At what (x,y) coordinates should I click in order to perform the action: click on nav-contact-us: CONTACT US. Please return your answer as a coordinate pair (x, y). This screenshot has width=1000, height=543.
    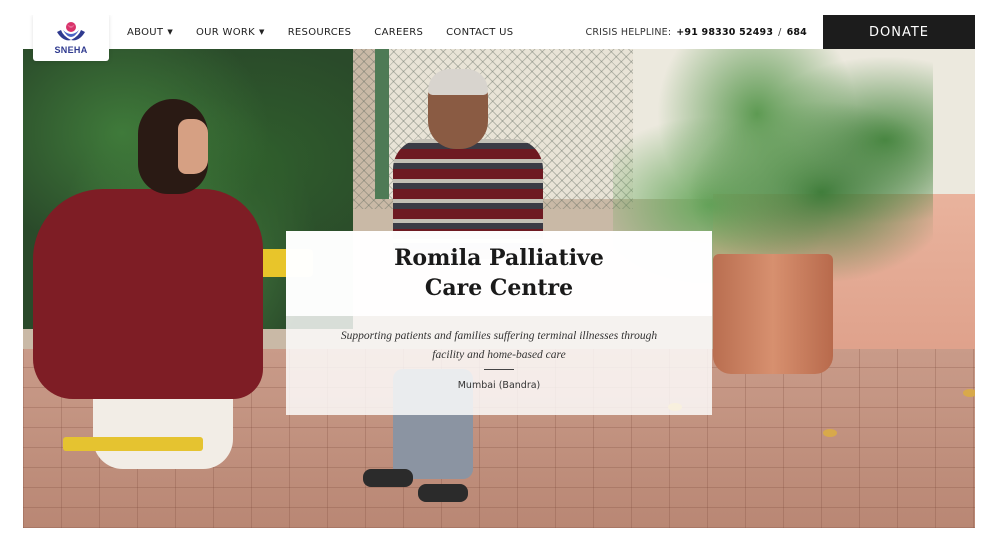
    Looking at the image, I should click on (479, 32).